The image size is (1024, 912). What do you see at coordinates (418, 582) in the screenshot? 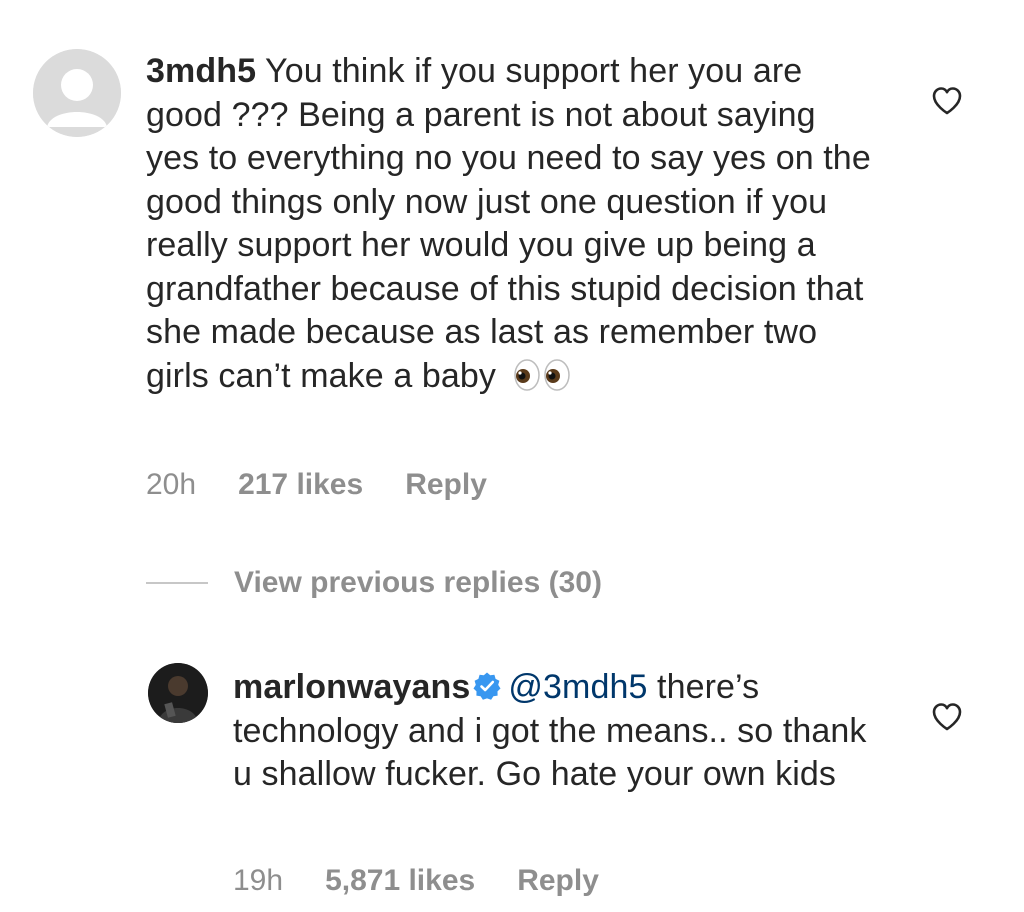
I see `view-previous-replies-label: View previous replies (30)` at bounding box center [418, 582].